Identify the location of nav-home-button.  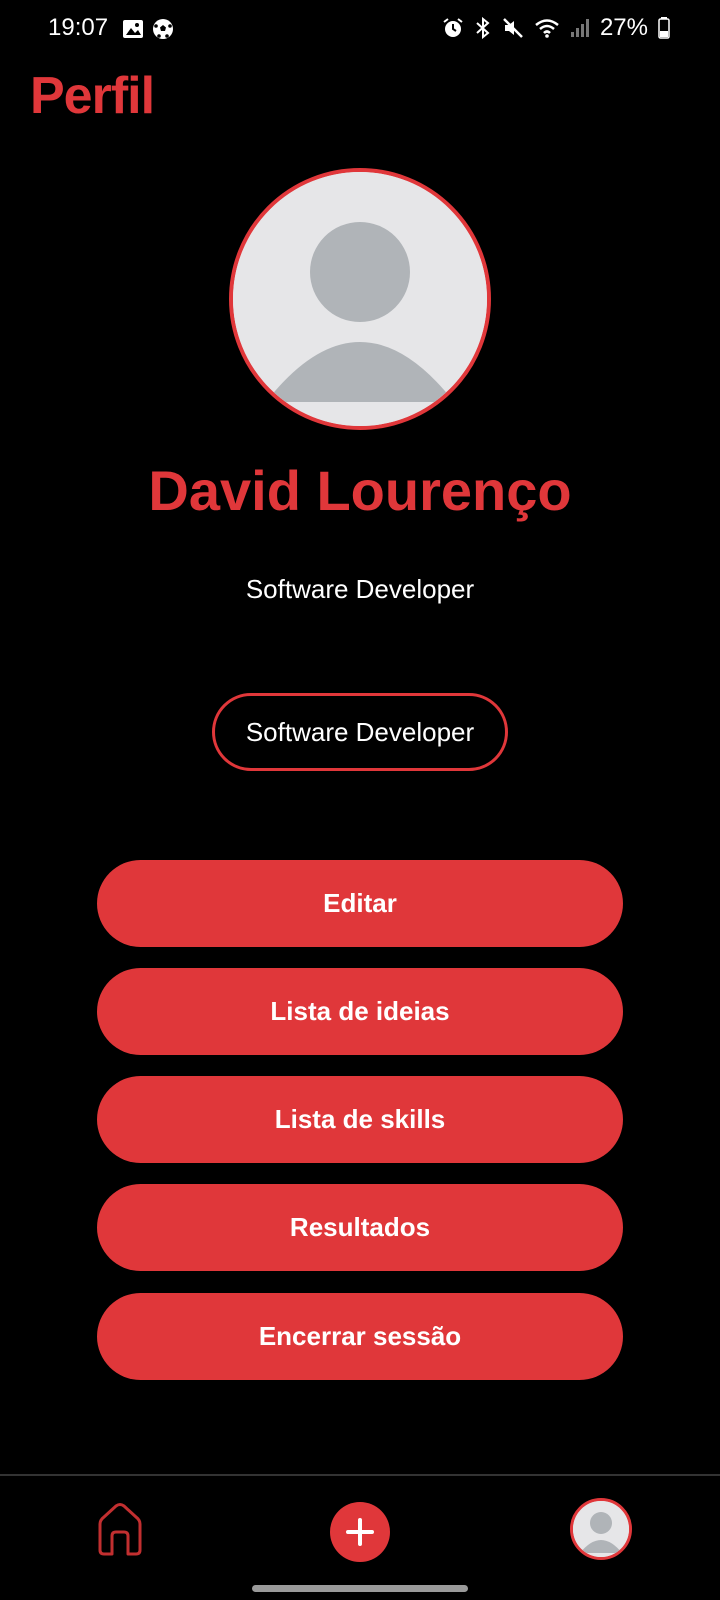
(120, 1530).